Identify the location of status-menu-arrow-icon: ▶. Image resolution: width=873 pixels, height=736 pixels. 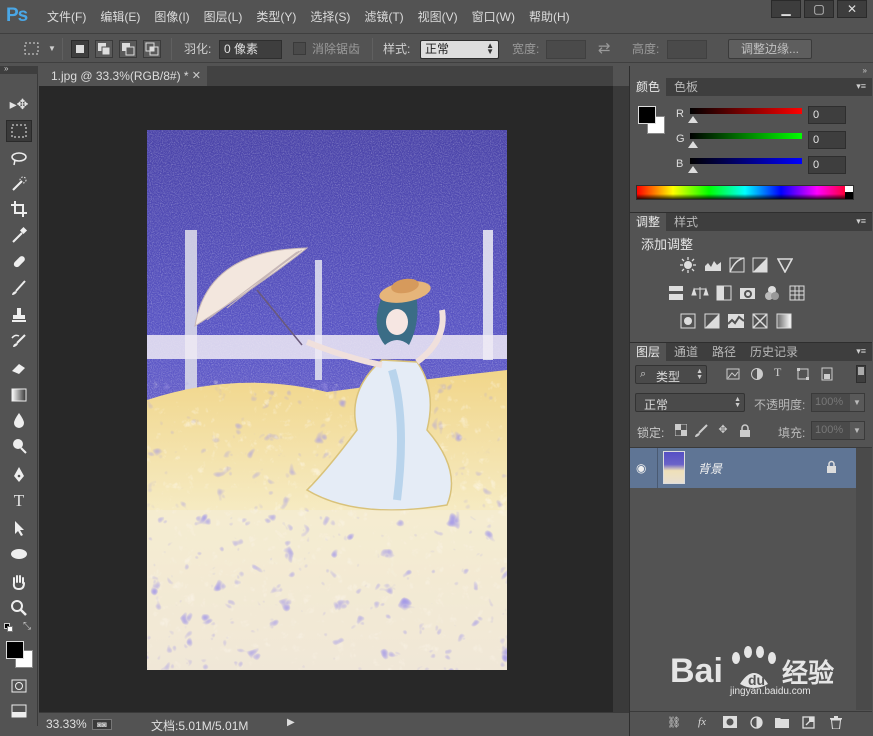
(291, 722).